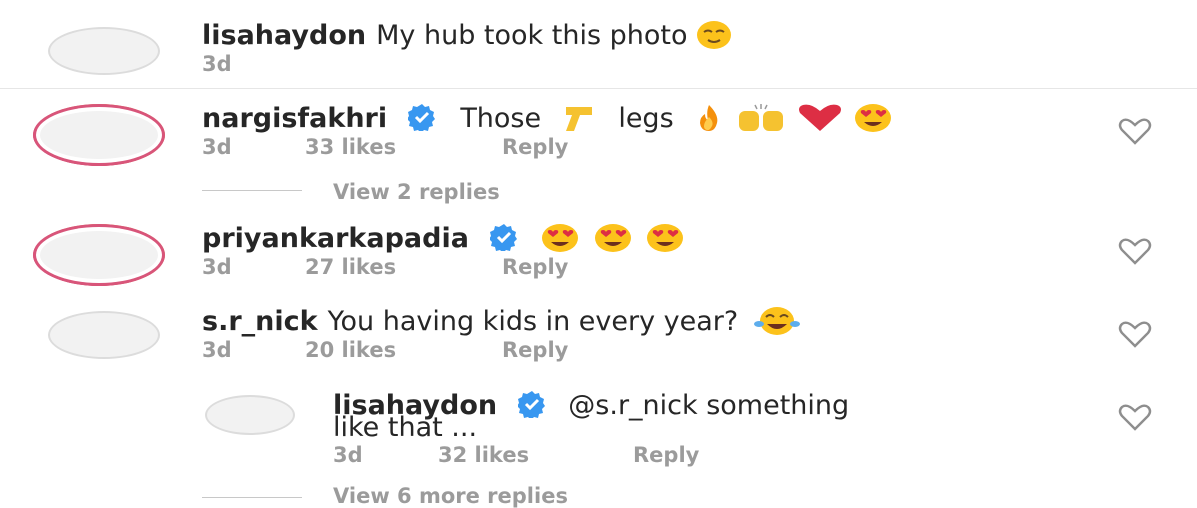  I want to click on comment-line: nargisfakhri Those legs, so click(547, 119).